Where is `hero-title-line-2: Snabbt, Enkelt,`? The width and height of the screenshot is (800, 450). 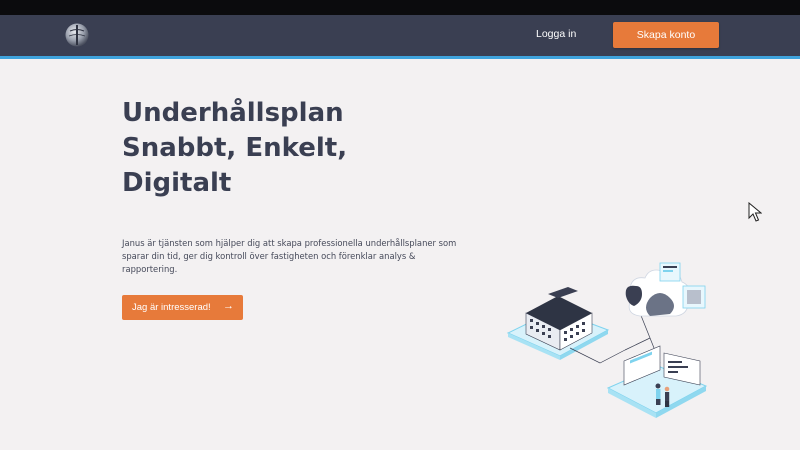
hero-title-line-2: Snabbt, Enkelt, is located at coordinates (235, 148).